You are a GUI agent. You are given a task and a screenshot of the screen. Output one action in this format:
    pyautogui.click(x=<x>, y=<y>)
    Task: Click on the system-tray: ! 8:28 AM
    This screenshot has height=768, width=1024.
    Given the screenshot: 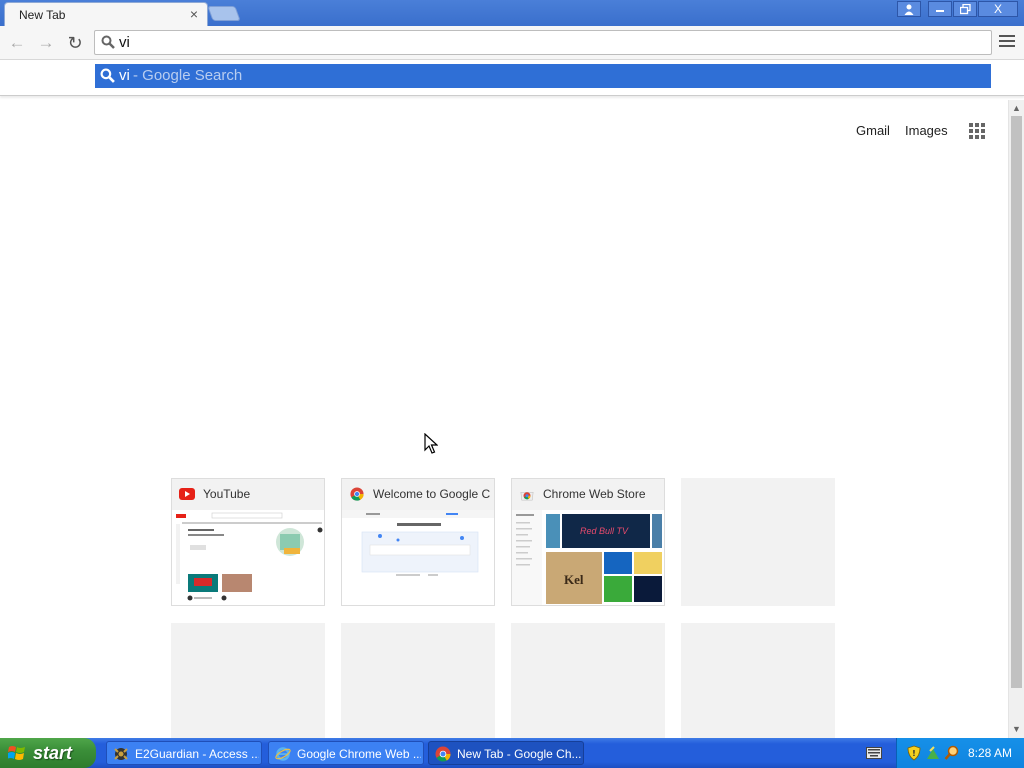 What is the action you would take?
    pyautogui.click(x=960, y=753)
    